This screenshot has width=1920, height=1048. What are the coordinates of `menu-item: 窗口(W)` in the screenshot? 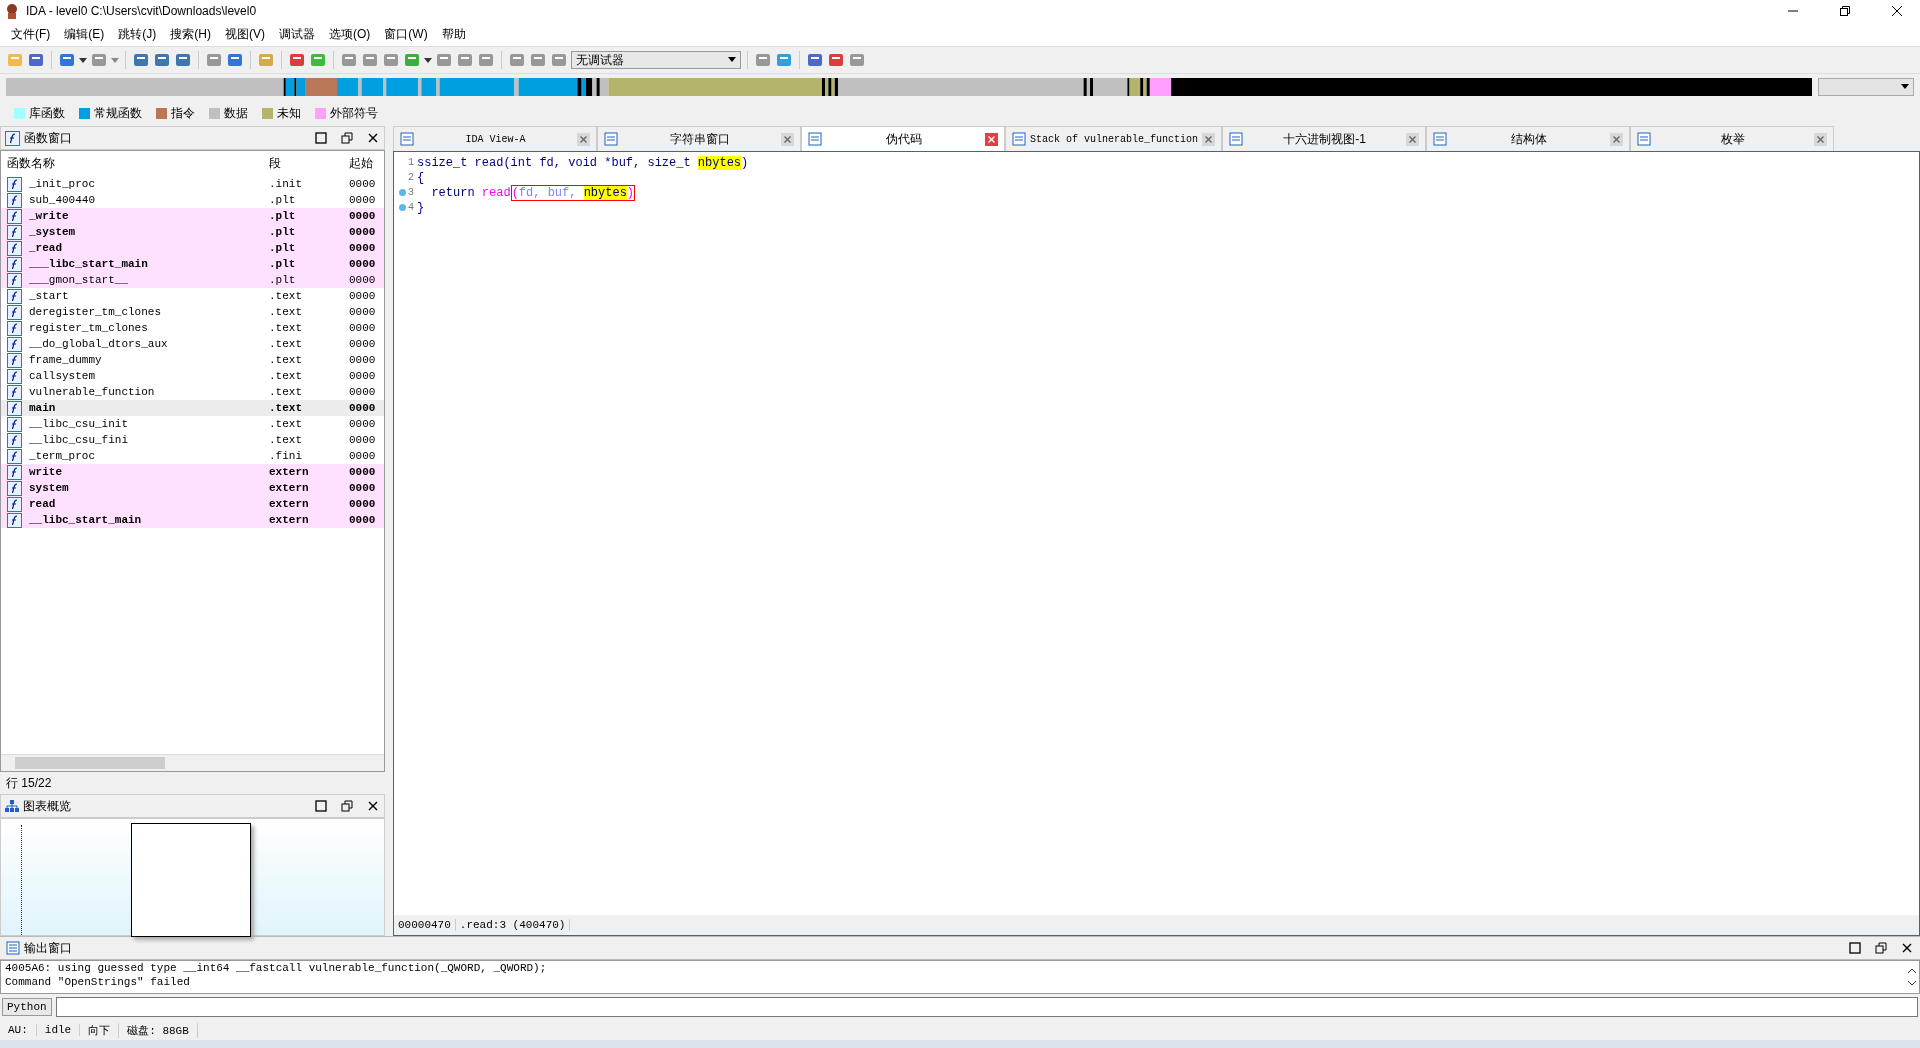 It's located at (406, 34).